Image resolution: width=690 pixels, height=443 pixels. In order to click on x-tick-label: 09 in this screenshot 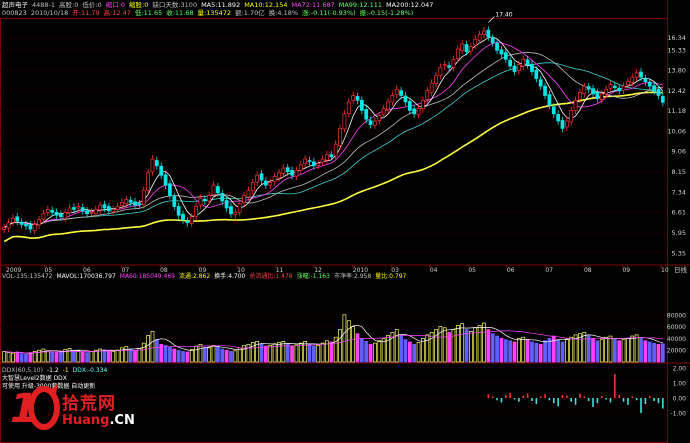, I will do `click(626, 270)`.